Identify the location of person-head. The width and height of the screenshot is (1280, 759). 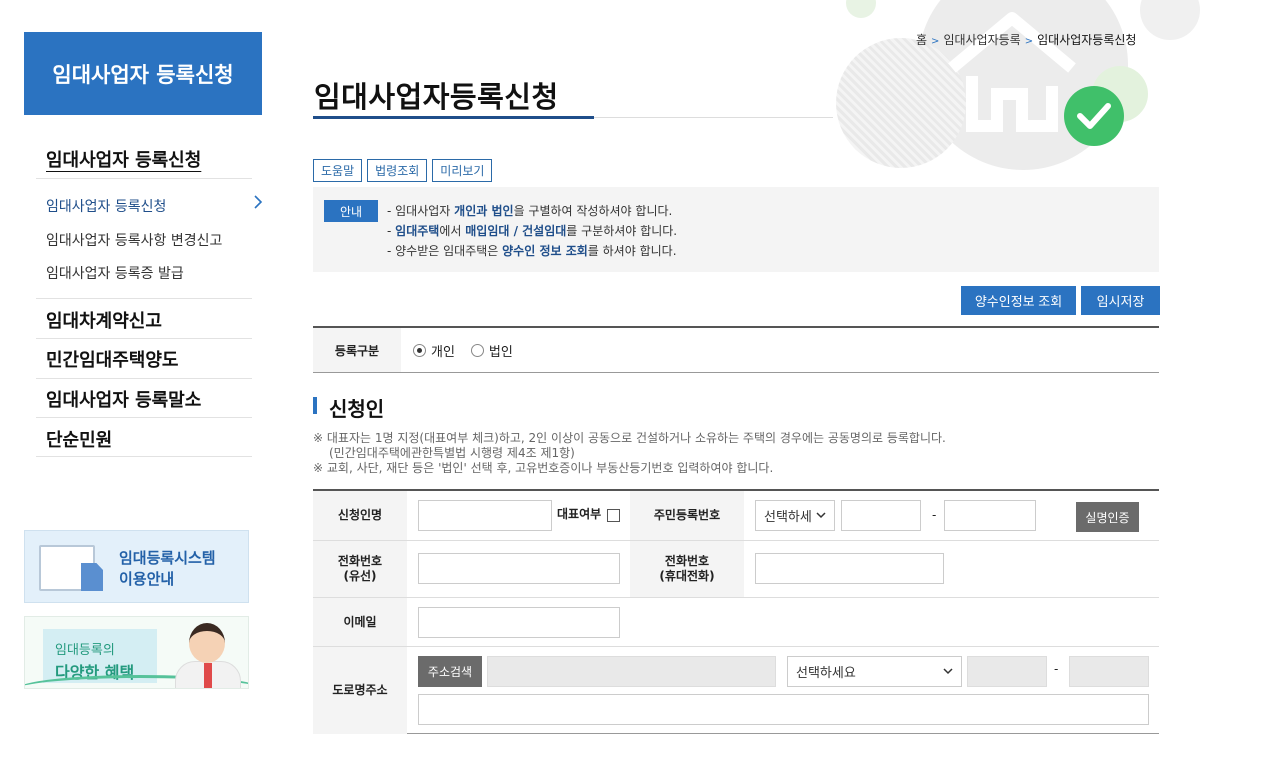
(207, 643).